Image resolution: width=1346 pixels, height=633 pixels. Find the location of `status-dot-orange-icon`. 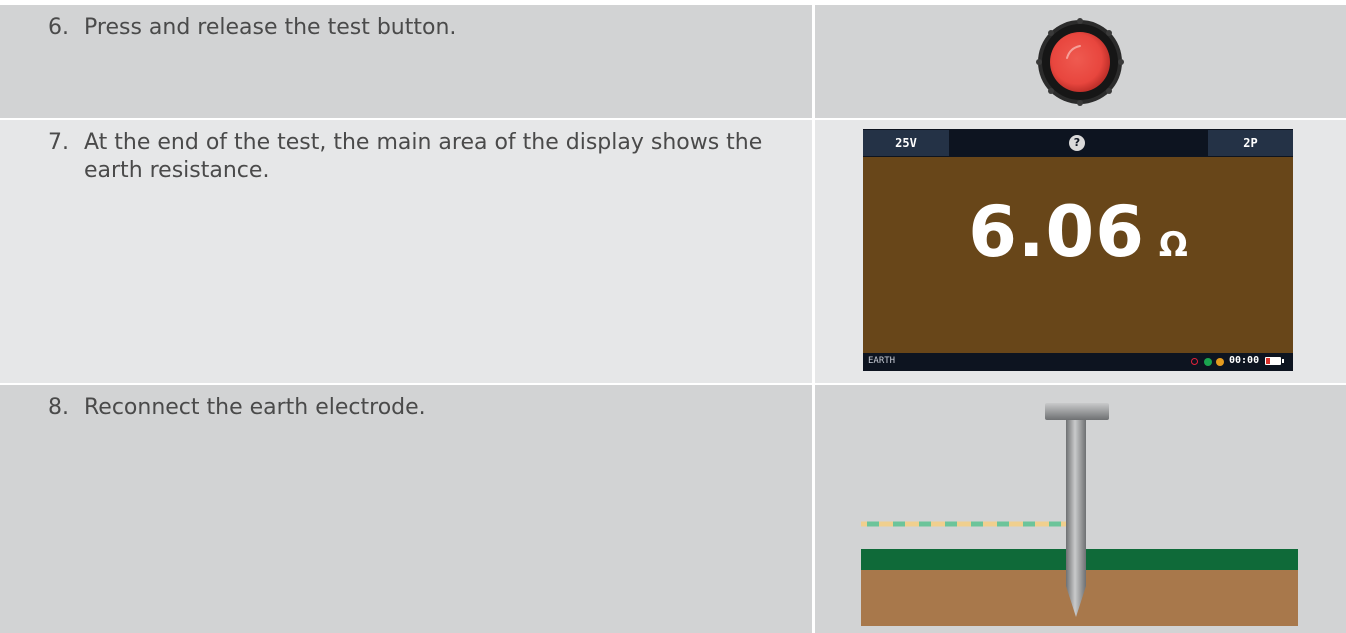

status-dot-orange-icon is located at coordinates (1220, 362).